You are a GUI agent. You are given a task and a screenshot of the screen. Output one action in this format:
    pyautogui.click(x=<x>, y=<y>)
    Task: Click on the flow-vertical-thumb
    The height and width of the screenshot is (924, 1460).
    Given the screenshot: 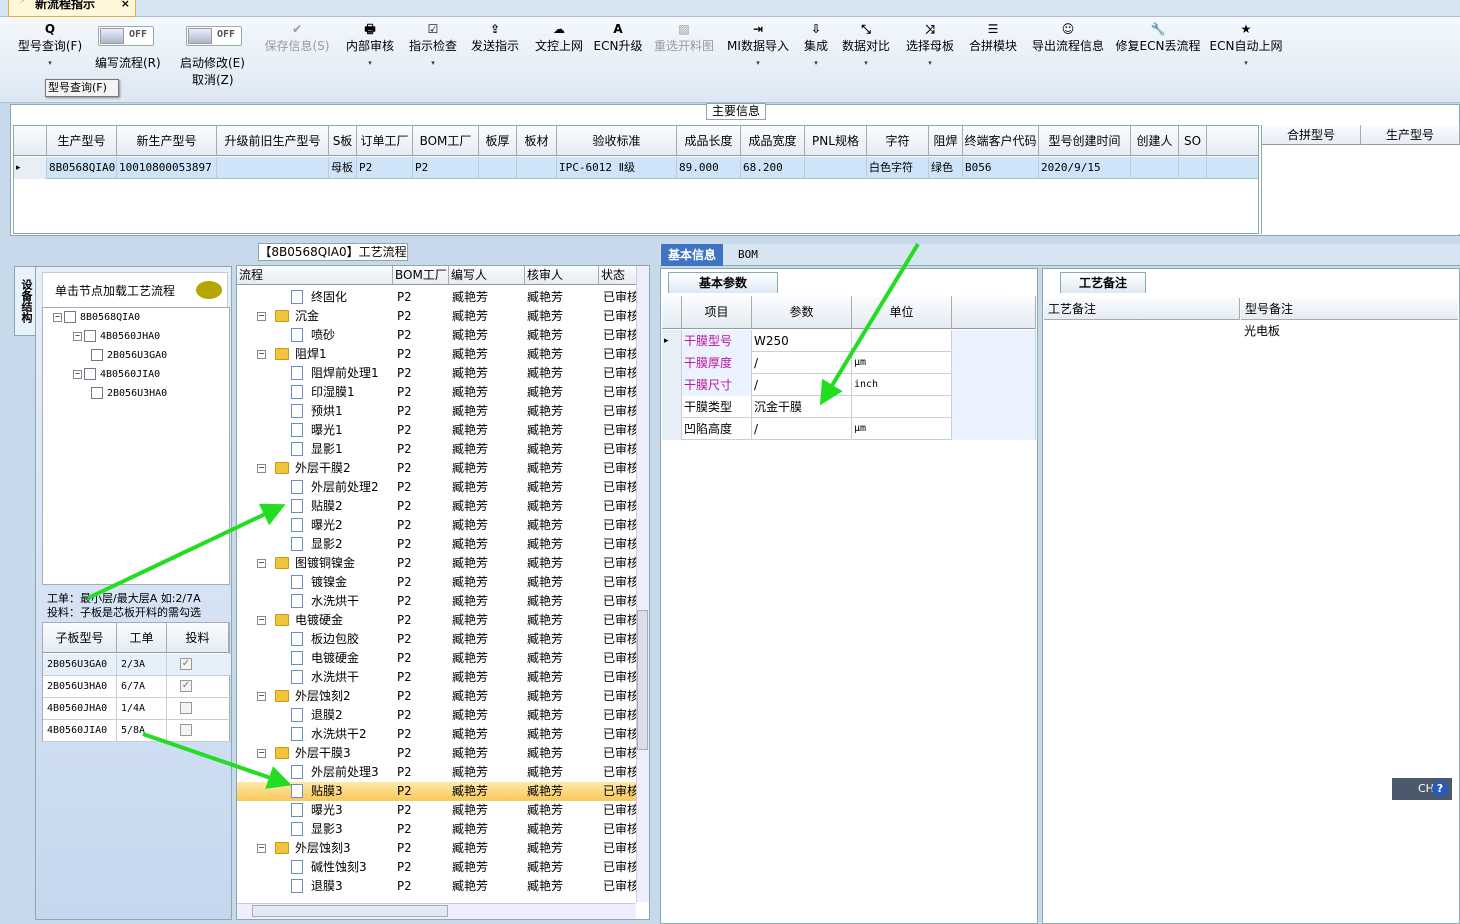 What is the action you would take?
    pyautogui.click(x=642, y=680)
    